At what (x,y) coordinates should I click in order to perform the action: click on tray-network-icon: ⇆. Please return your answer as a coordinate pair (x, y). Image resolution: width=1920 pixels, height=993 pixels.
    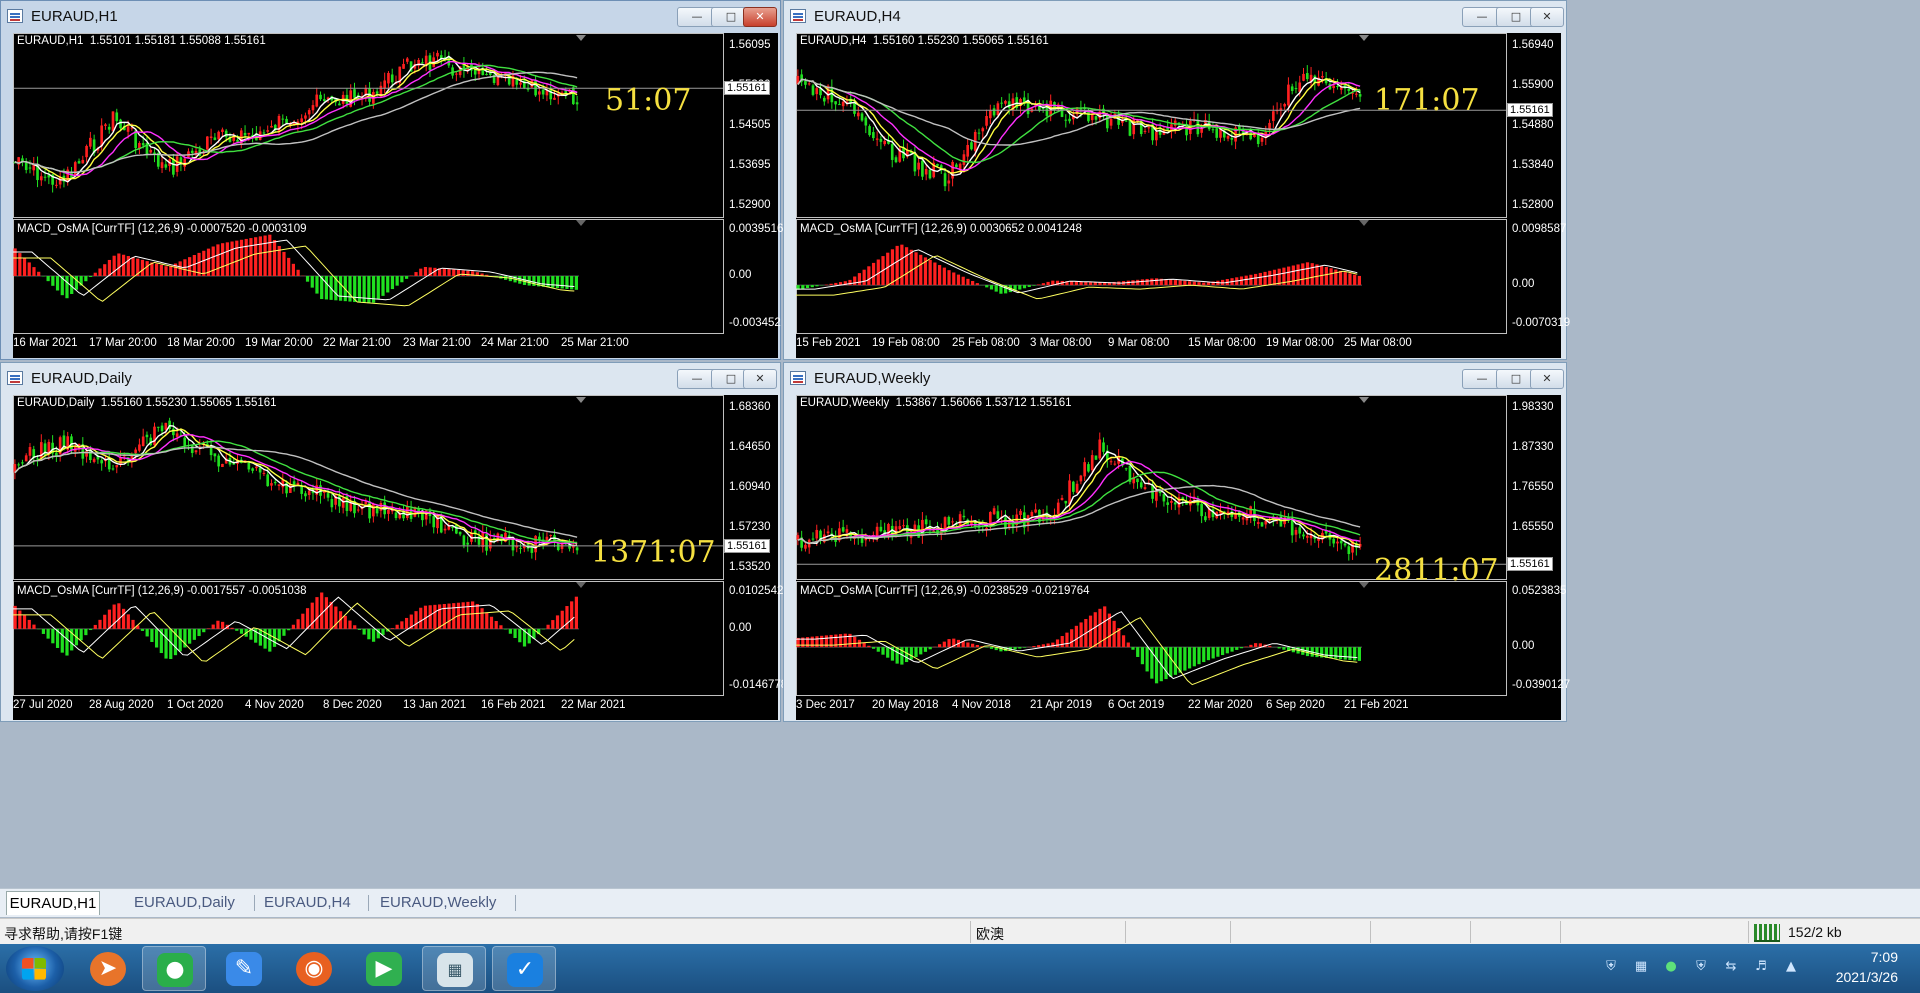
    Looking at the image, I should click on (1731, 968).